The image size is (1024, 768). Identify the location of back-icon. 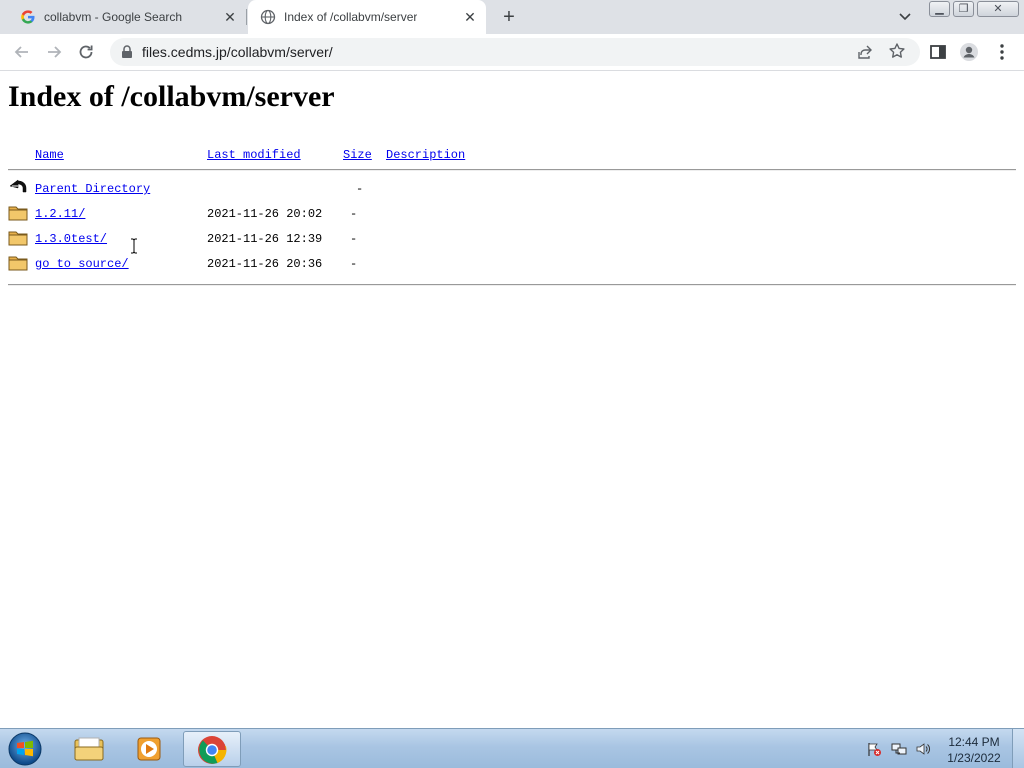
(22, 52).